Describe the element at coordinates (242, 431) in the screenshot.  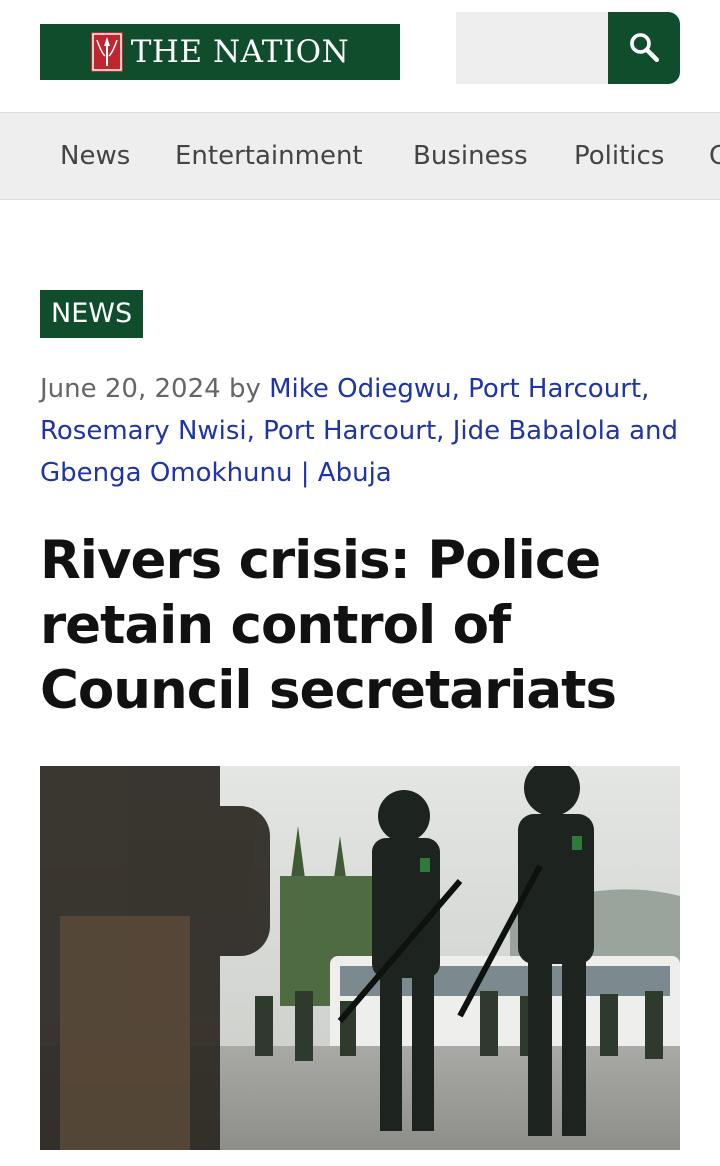
I see `author-link: Rosemary Nwisi, Port Harcourt,` at that location.